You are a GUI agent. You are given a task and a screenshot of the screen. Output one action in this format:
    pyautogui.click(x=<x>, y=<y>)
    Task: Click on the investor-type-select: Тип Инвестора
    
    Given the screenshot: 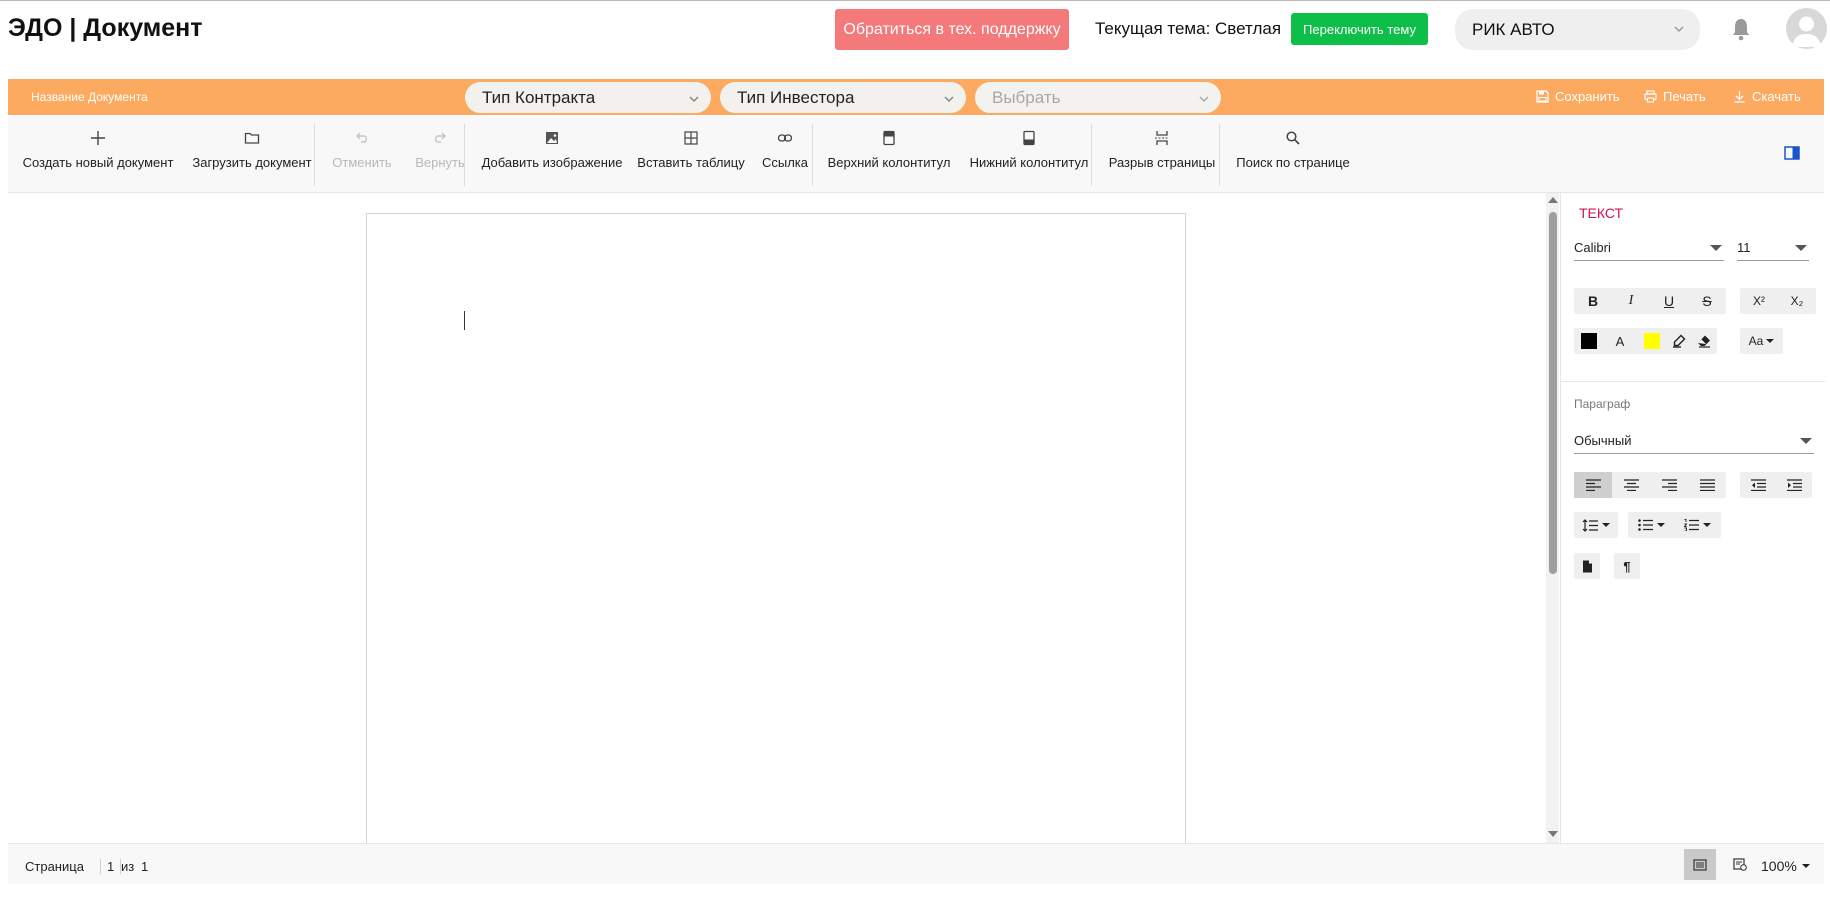 What is the action you would take?
    pyautogui.click(x=843, y=97)
    